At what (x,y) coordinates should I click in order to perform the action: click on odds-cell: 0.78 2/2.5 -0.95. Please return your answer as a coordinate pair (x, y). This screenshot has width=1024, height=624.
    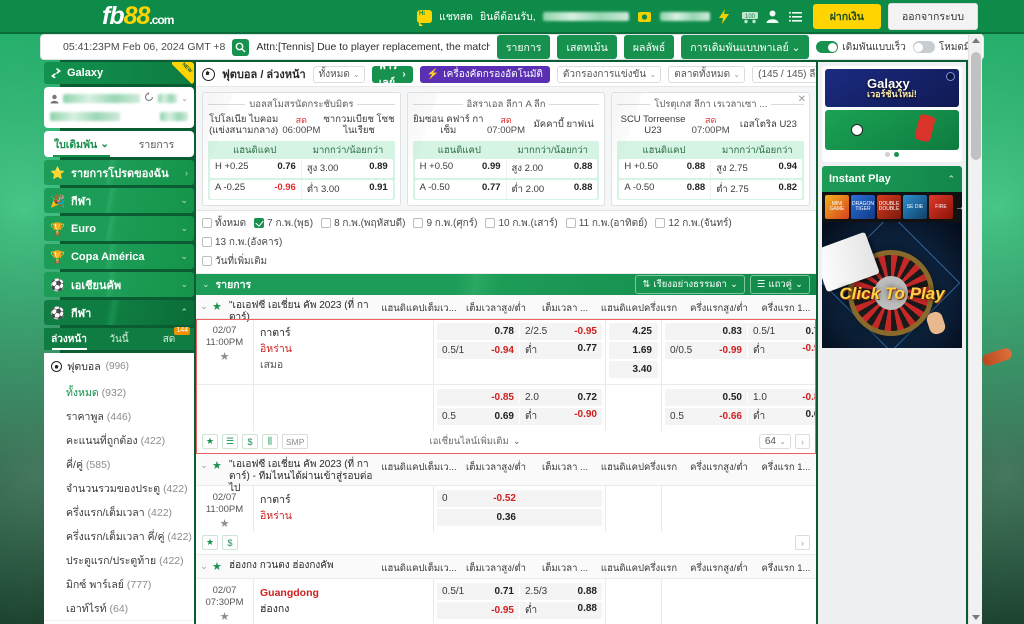
    Looking at the image, I should click on (519, 331).